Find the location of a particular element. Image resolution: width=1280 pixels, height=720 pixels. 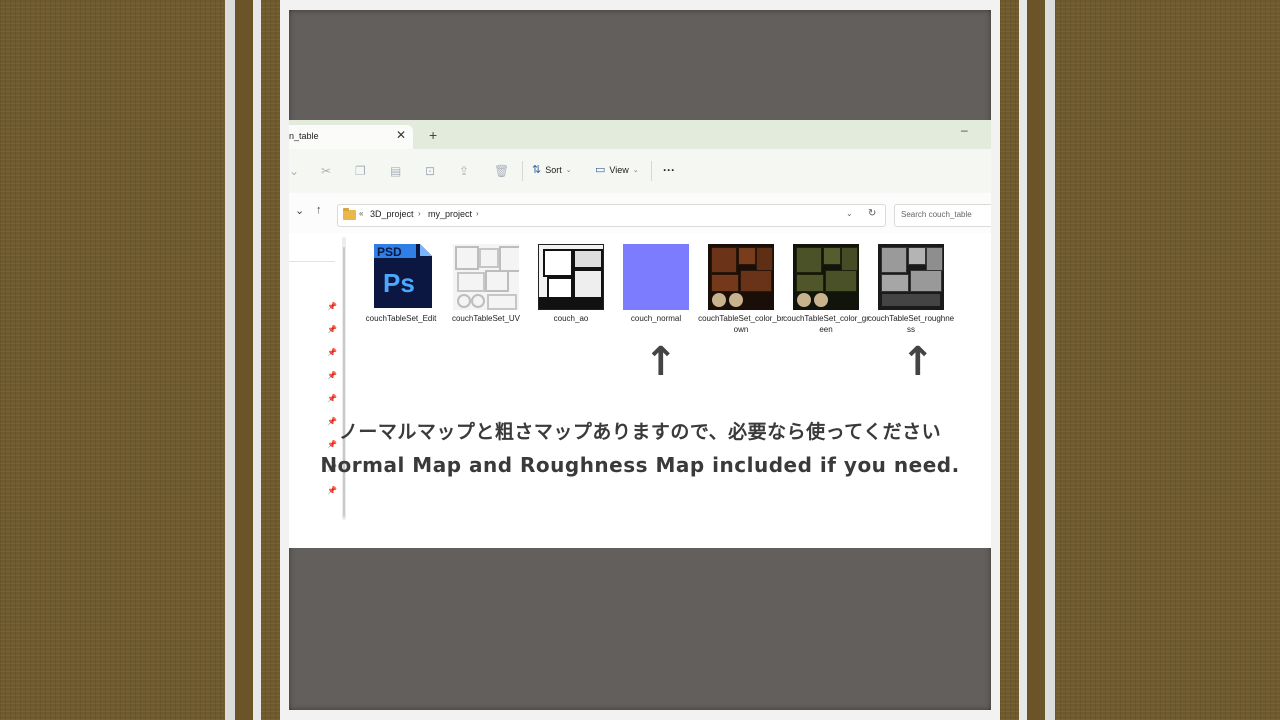

brown-color-map-thumbnail is located at coordinates (741, 277).